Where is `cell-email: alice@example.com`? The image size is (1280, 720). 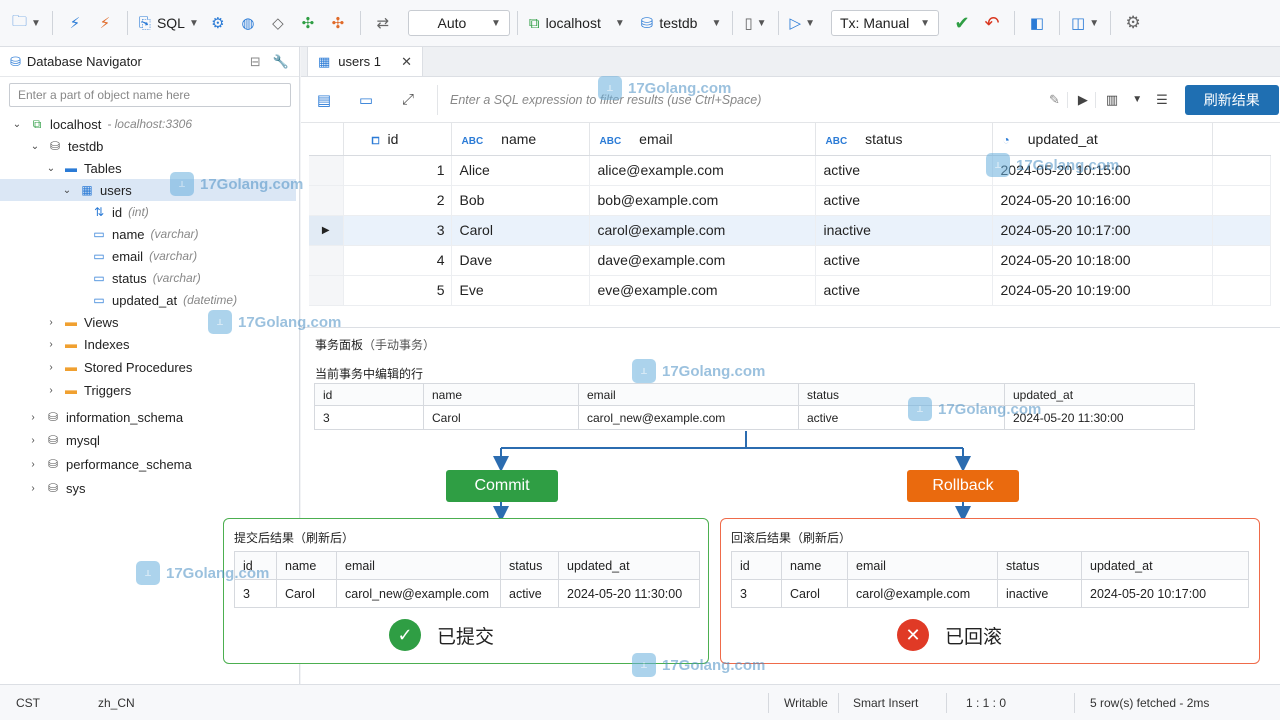 cell-email: alice@example.com is located at coordinates (702, 170).